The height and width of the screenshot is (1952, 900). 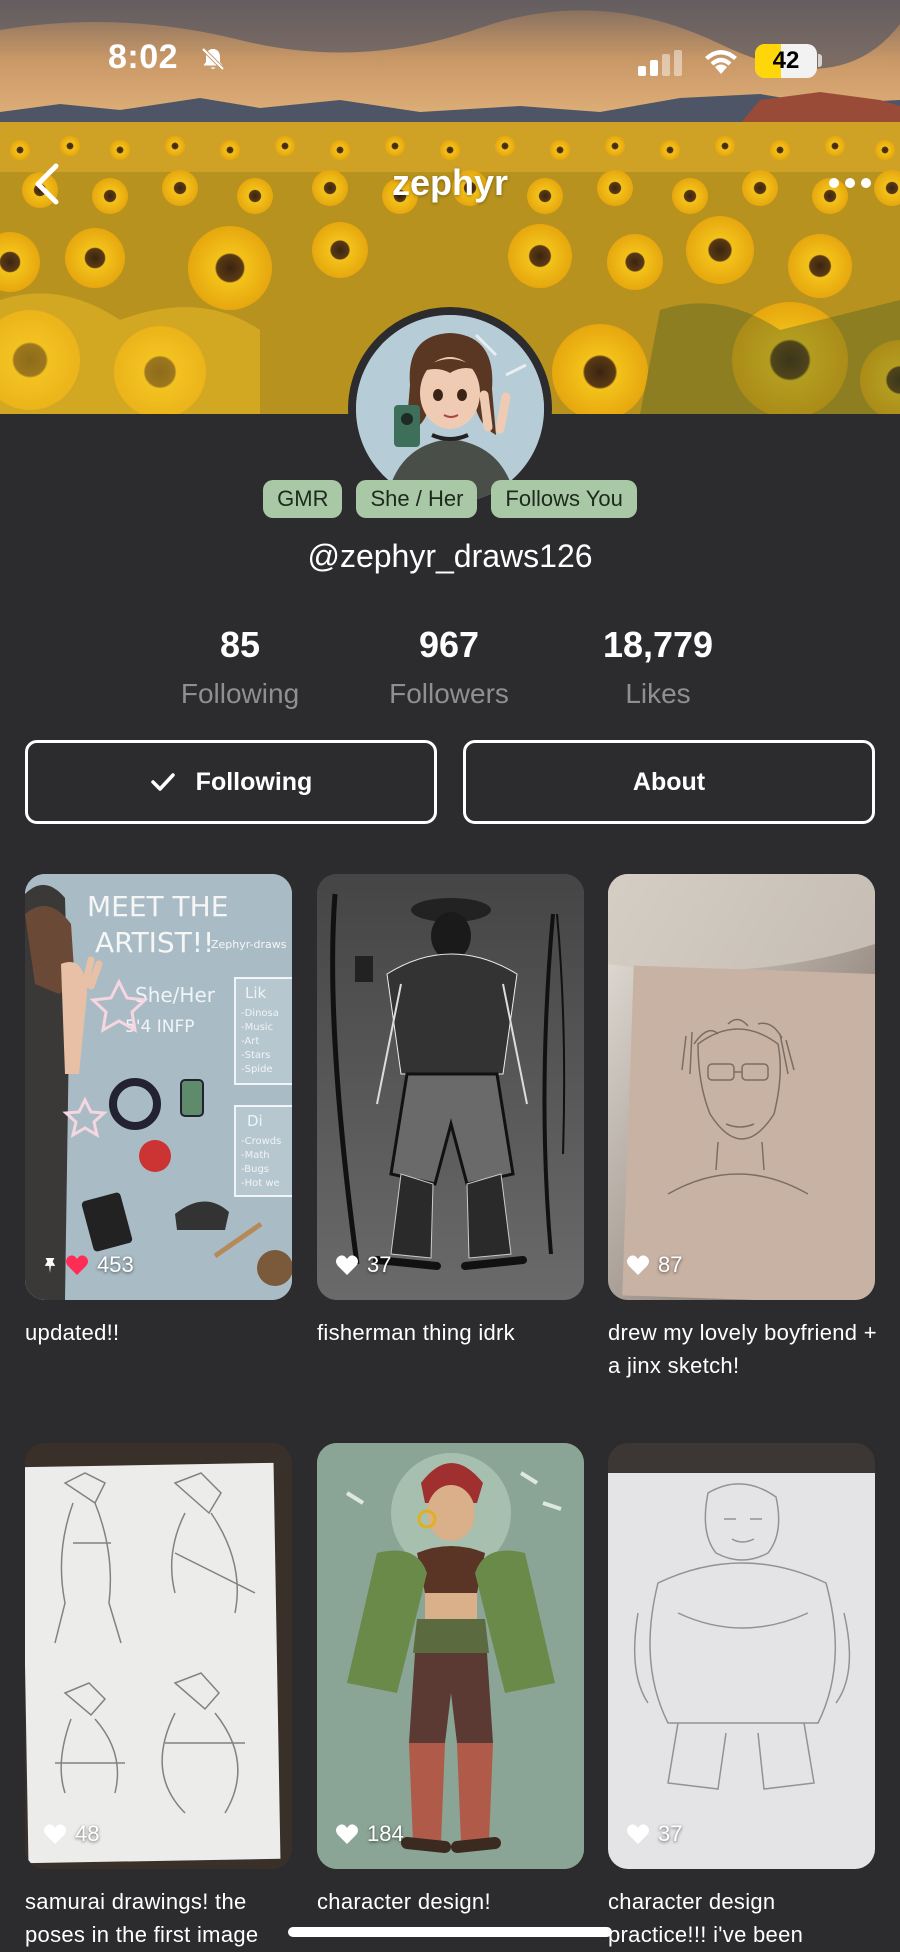 I want to click on wifi-icon, so click(x=721, y=62).